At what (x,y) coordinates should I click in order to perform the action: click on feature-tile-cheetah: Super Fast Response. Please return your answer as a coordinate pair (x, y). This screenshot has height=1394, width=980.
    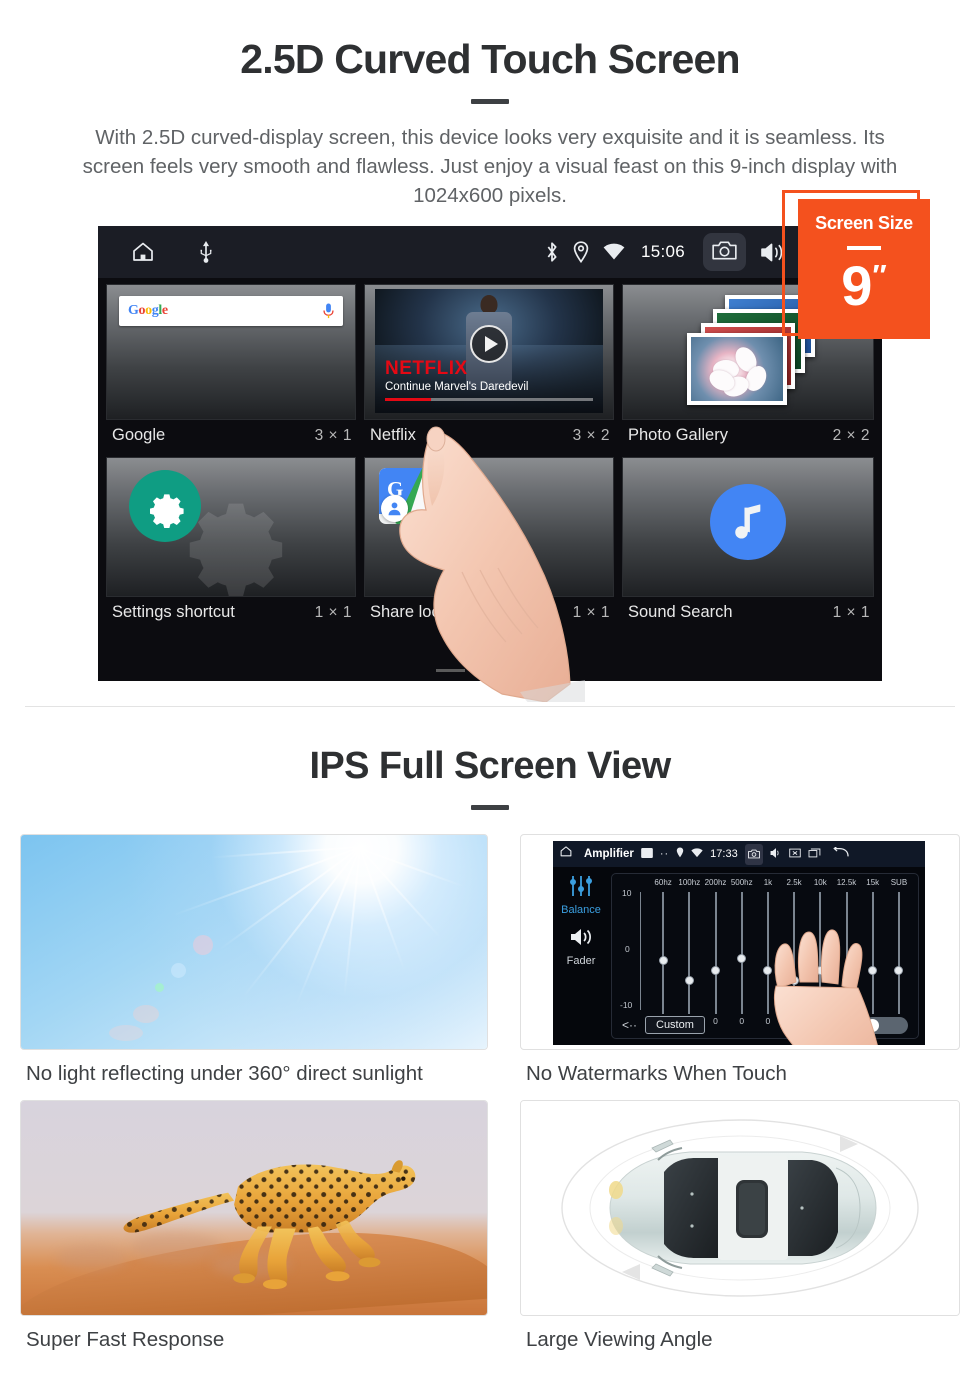
    Looking at the image, I should click on (255, 1226).